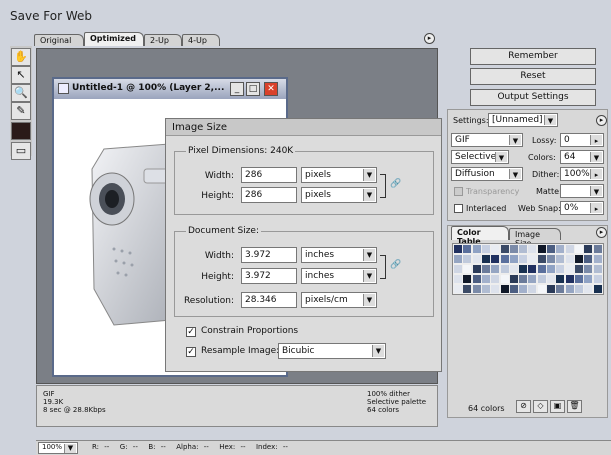 The width and height of the screenshot is (611, 455). What do you see at coordinates (191, 352) in the screenshot?
I see `resample-image-checkbox: ✓` at bounding box center [191, 352].